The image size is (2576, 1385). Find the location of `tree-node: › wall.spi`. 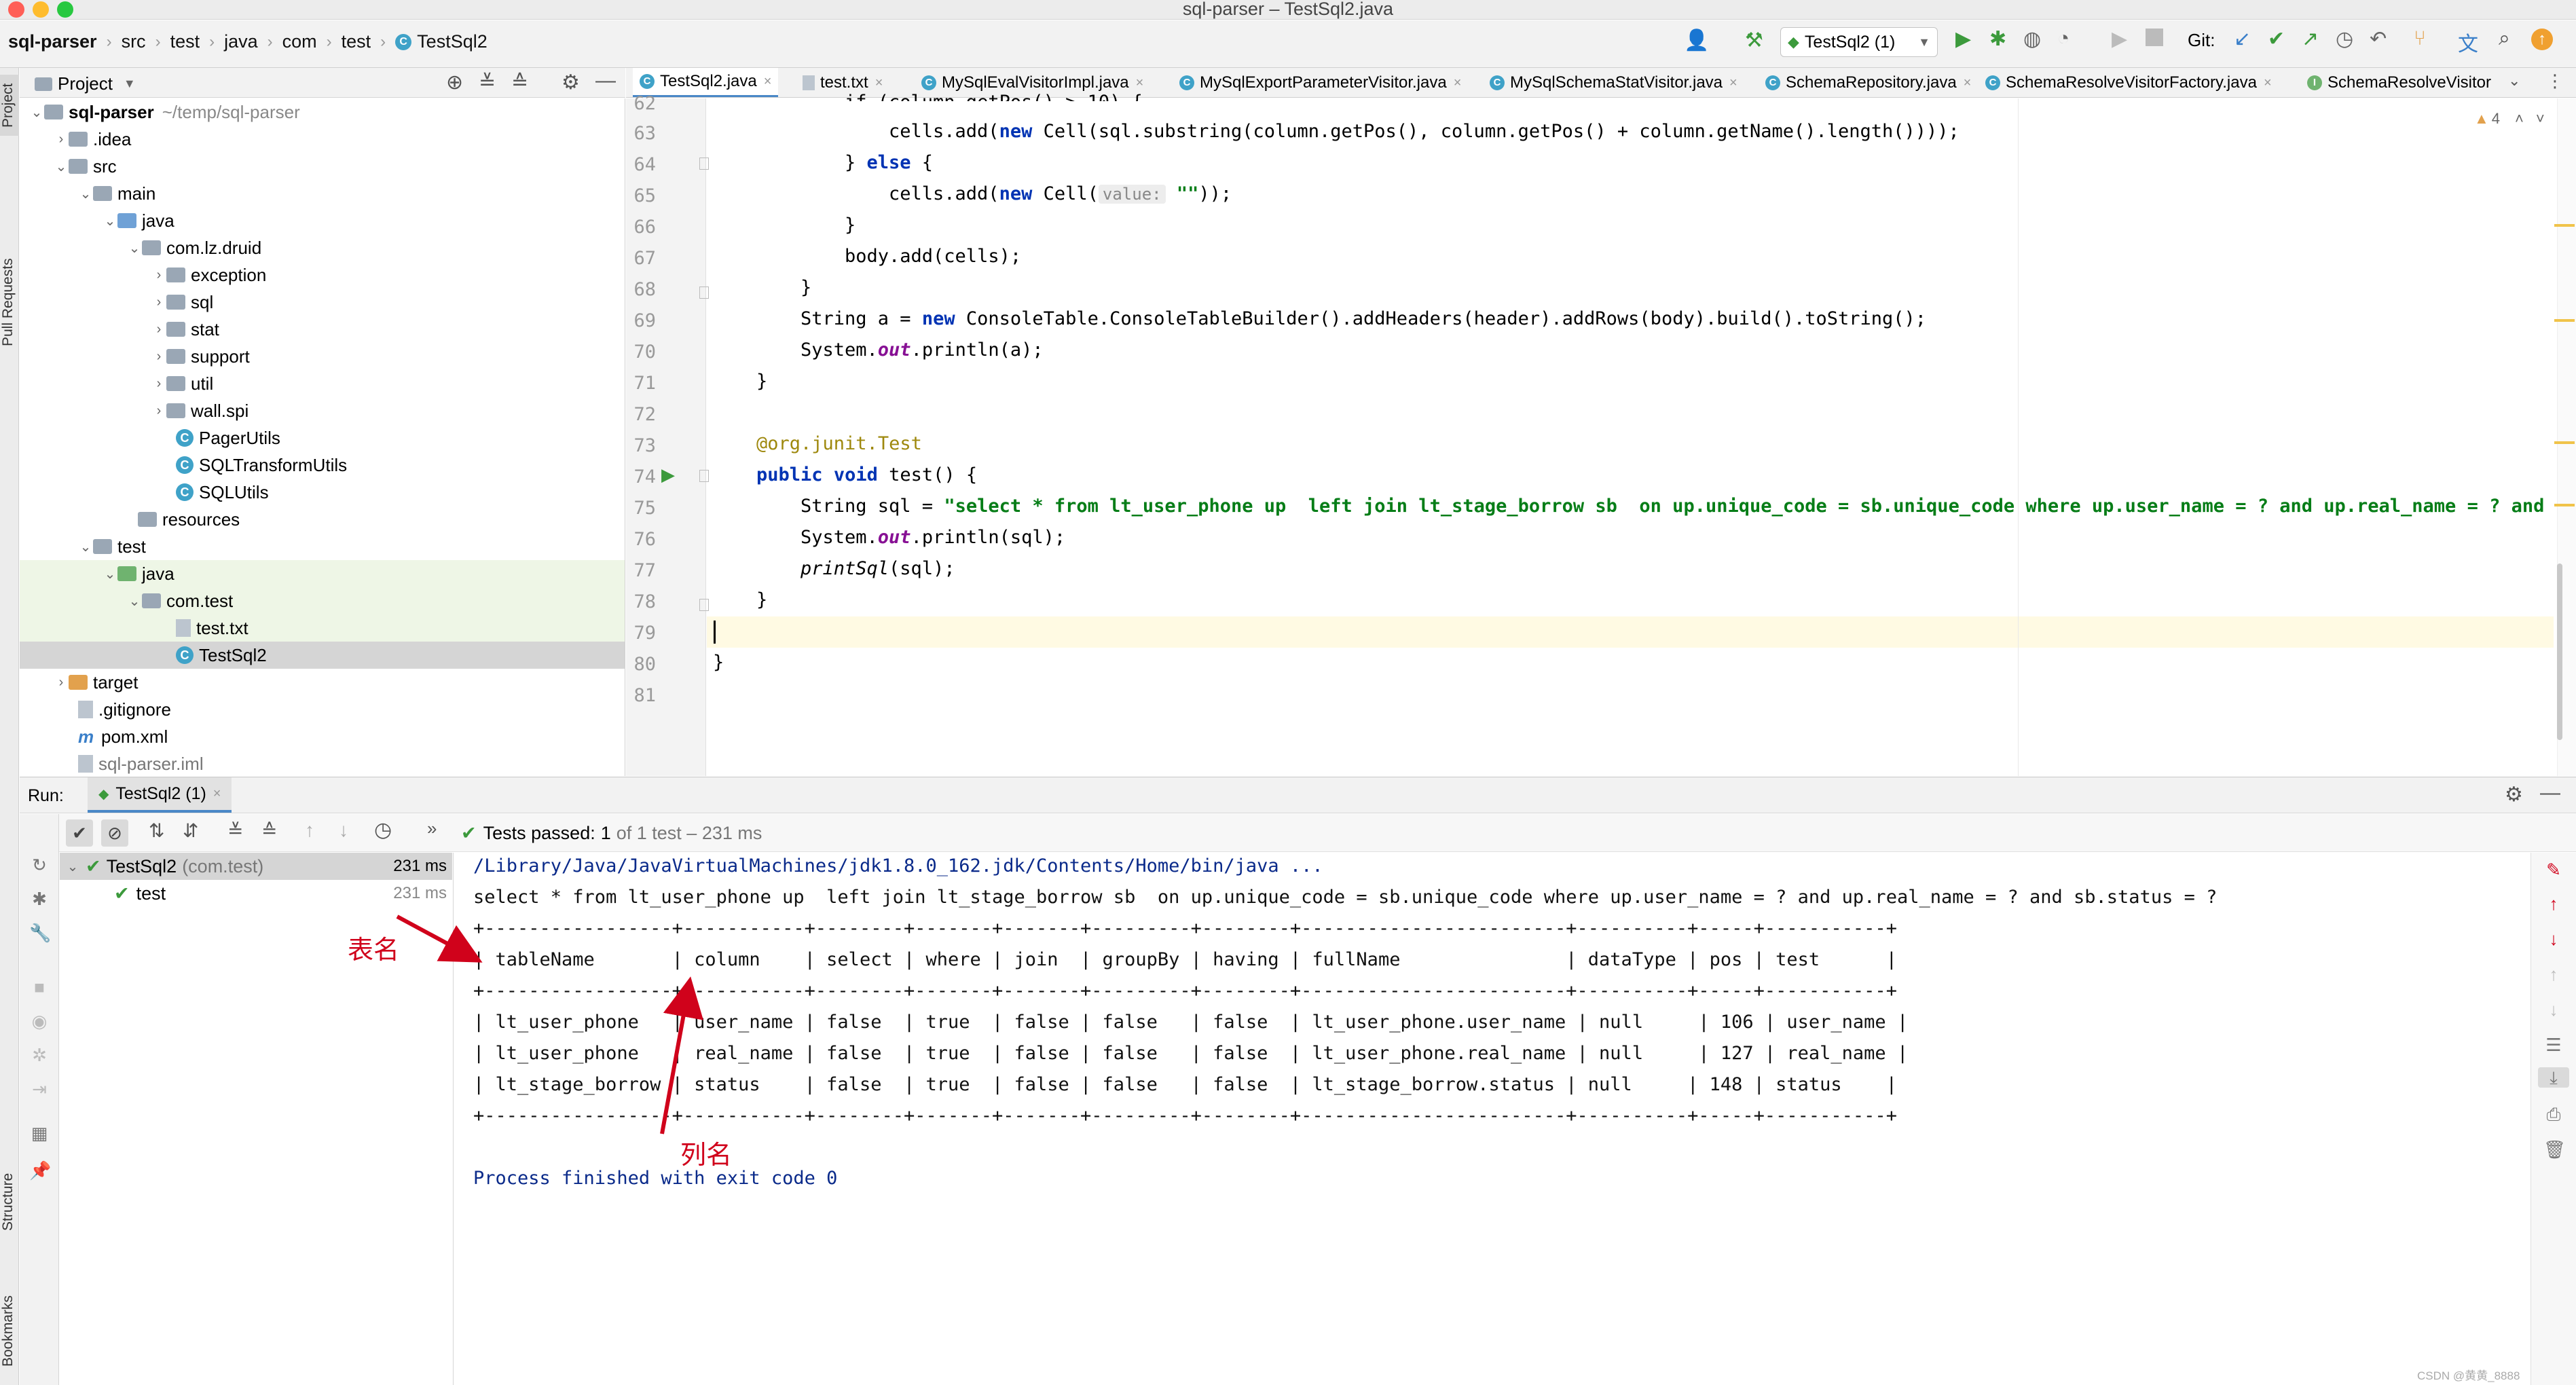

tree-node: › wall.spi is located at coordinates (322, 410).